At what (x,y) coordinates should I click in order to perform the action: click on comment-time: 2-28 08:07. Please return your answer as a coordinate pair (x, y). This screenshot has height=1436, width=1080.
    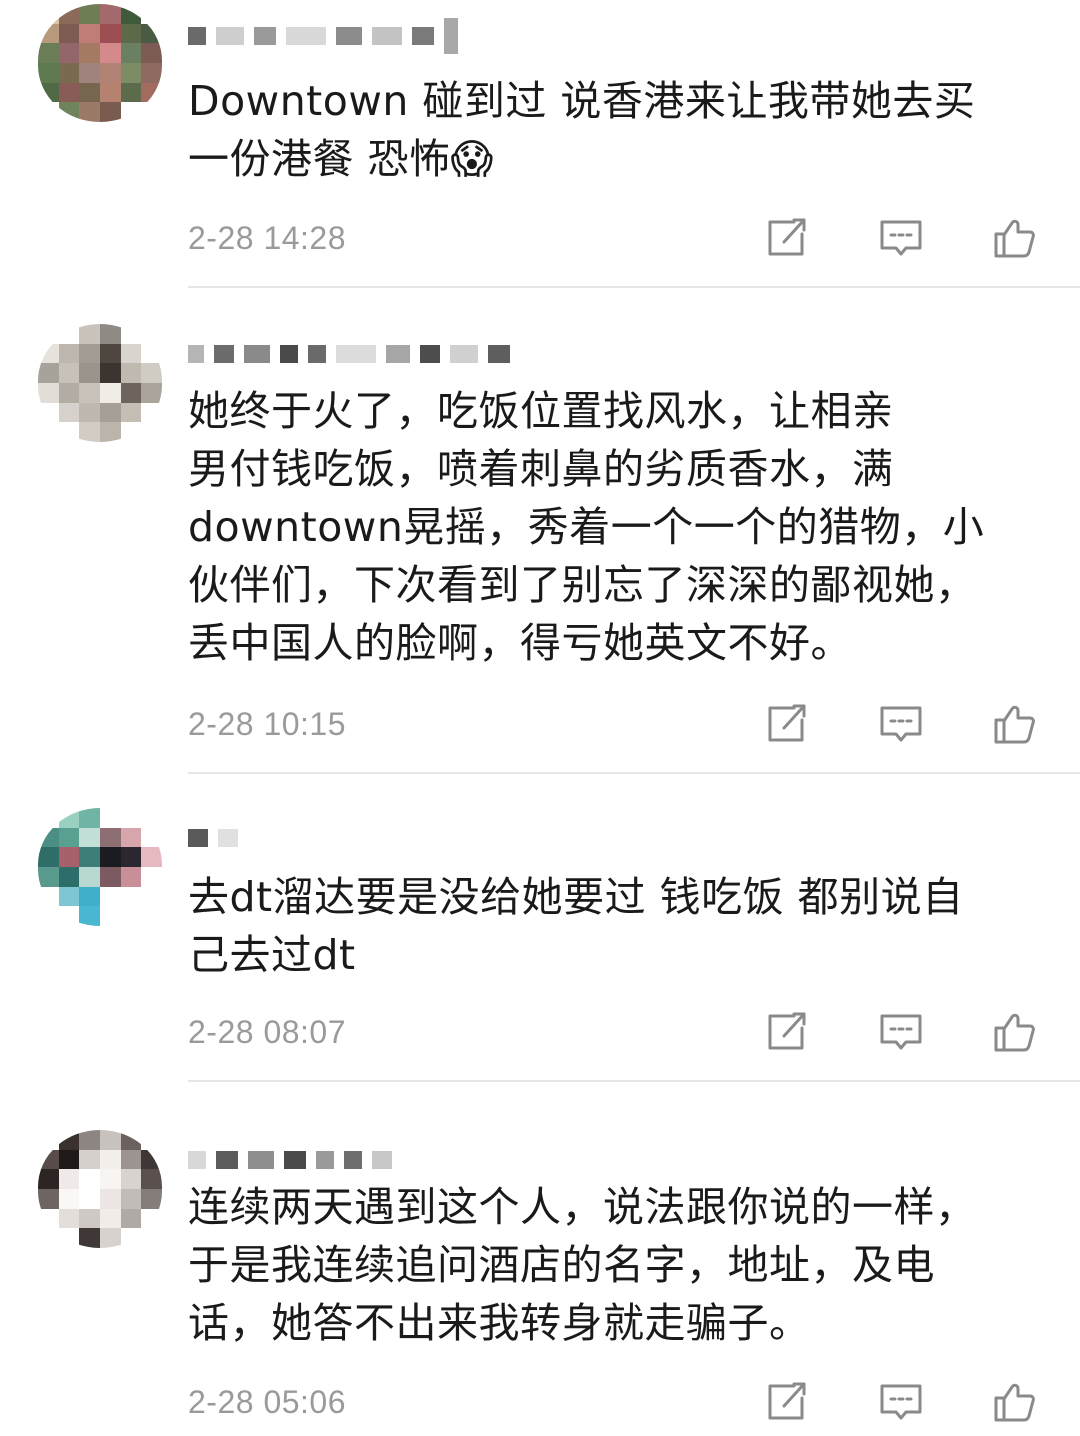
    Looking at the image, I should click on (267, 1031).